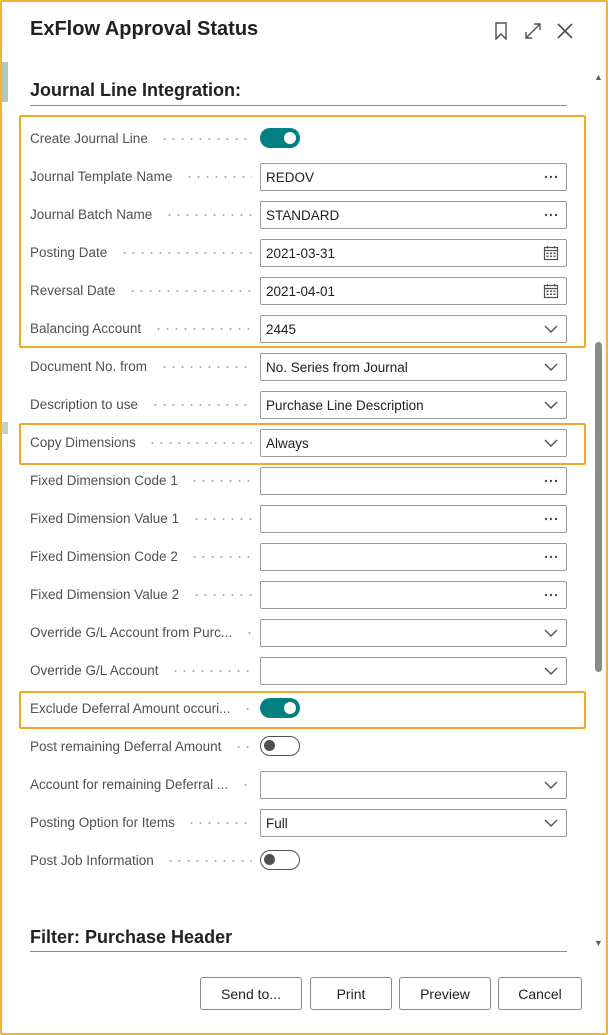  I want to click on preview-button: Preview, so click(445, 993).